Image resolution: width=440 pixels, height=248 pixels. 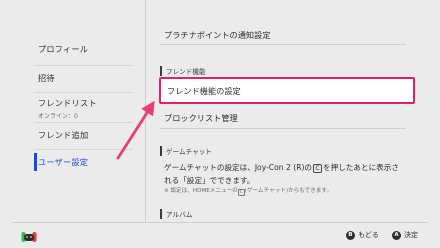 I want to click on note-text: (ゲームチャット)からもできます。, so click(x=288, y=191).